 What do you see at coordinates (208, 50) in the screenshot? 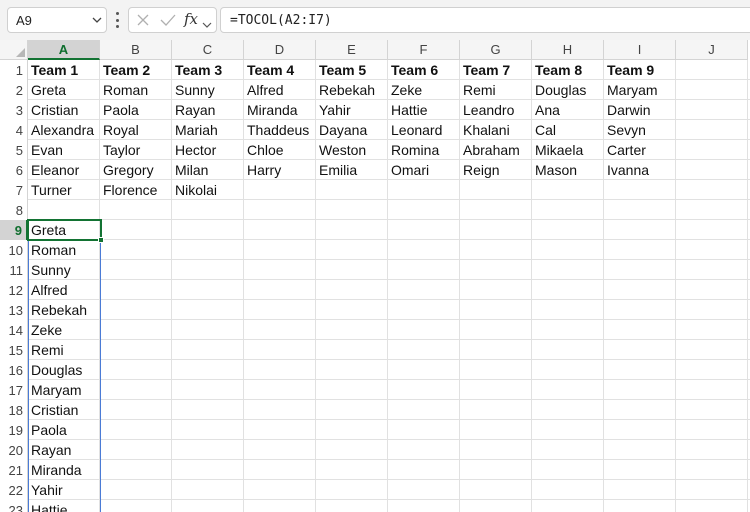
I see `column-header-c: C` at bounding box center [208, 50].